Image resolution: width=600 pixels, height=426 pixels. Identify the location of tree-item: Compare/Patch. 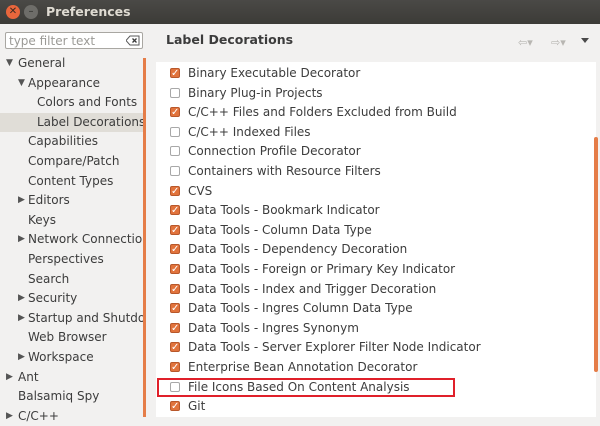
(73, 161).